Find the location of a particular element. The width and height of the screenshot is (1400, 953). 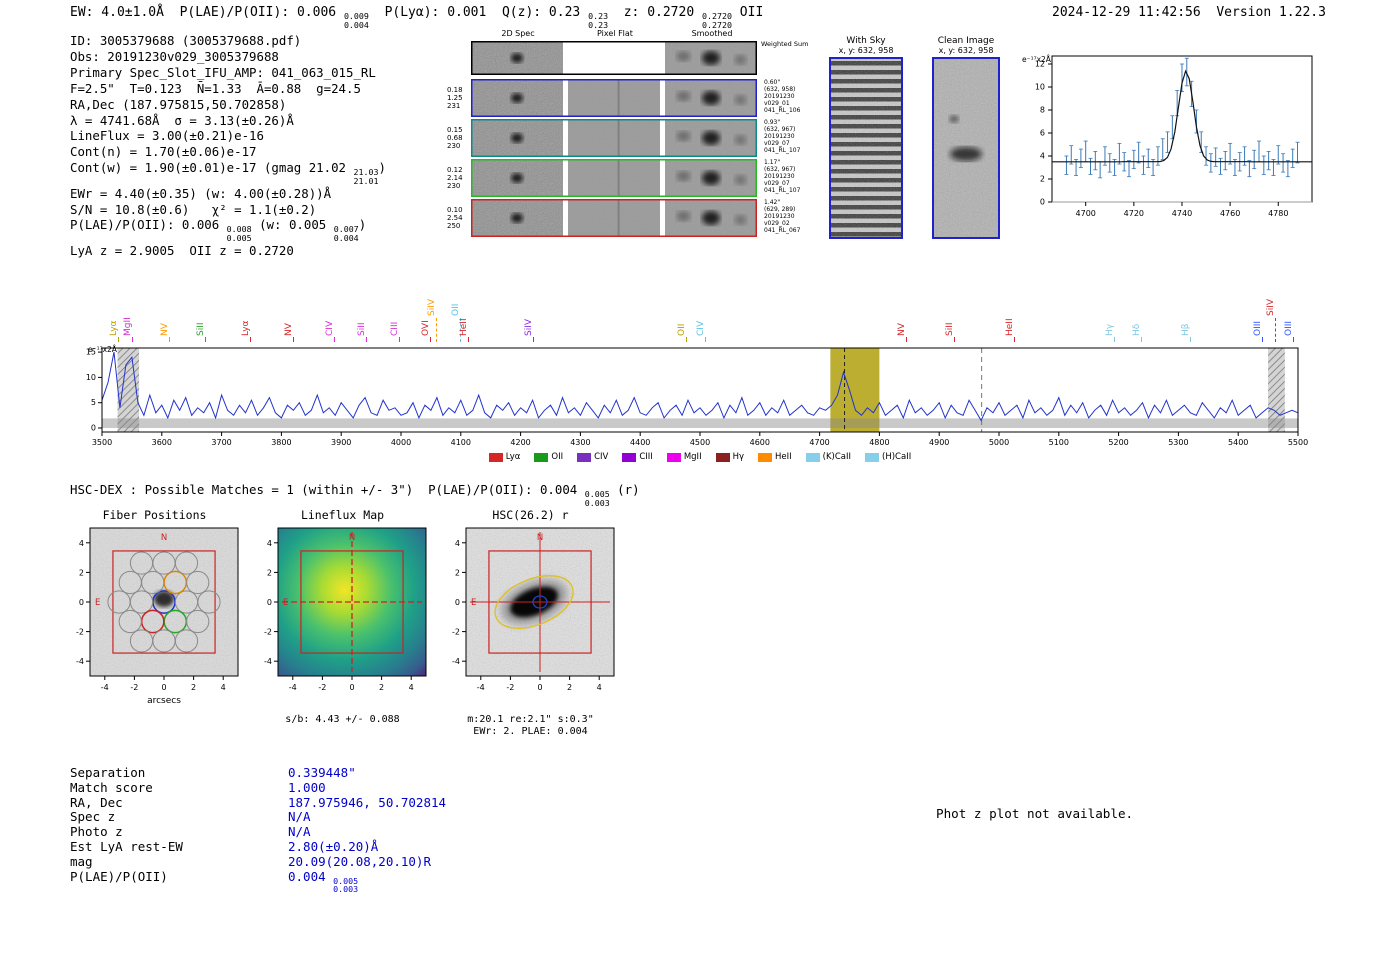

fiber-positions-cutout: Fiber Positions N E -4 -4 -2 -2 0 0 2 2 4 4 arcsecs is located at coordinates (154, 611).